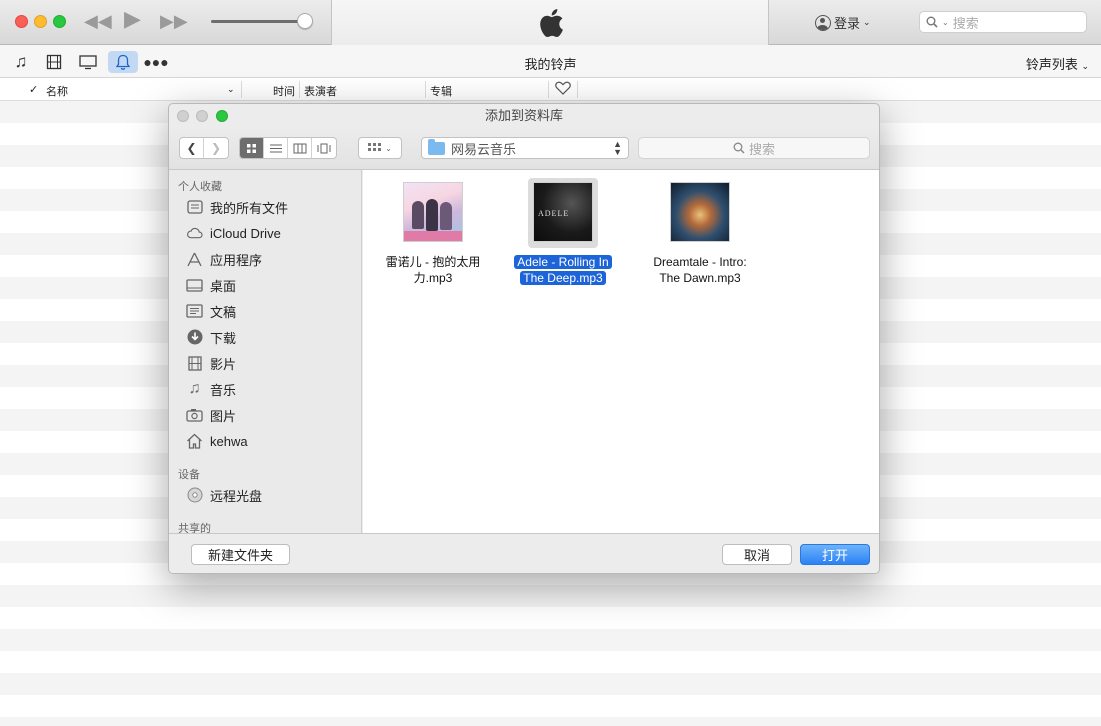 The image size is (1101, 726). I want to click on sidebar-item-documents: 文稿, so click(211, 311).